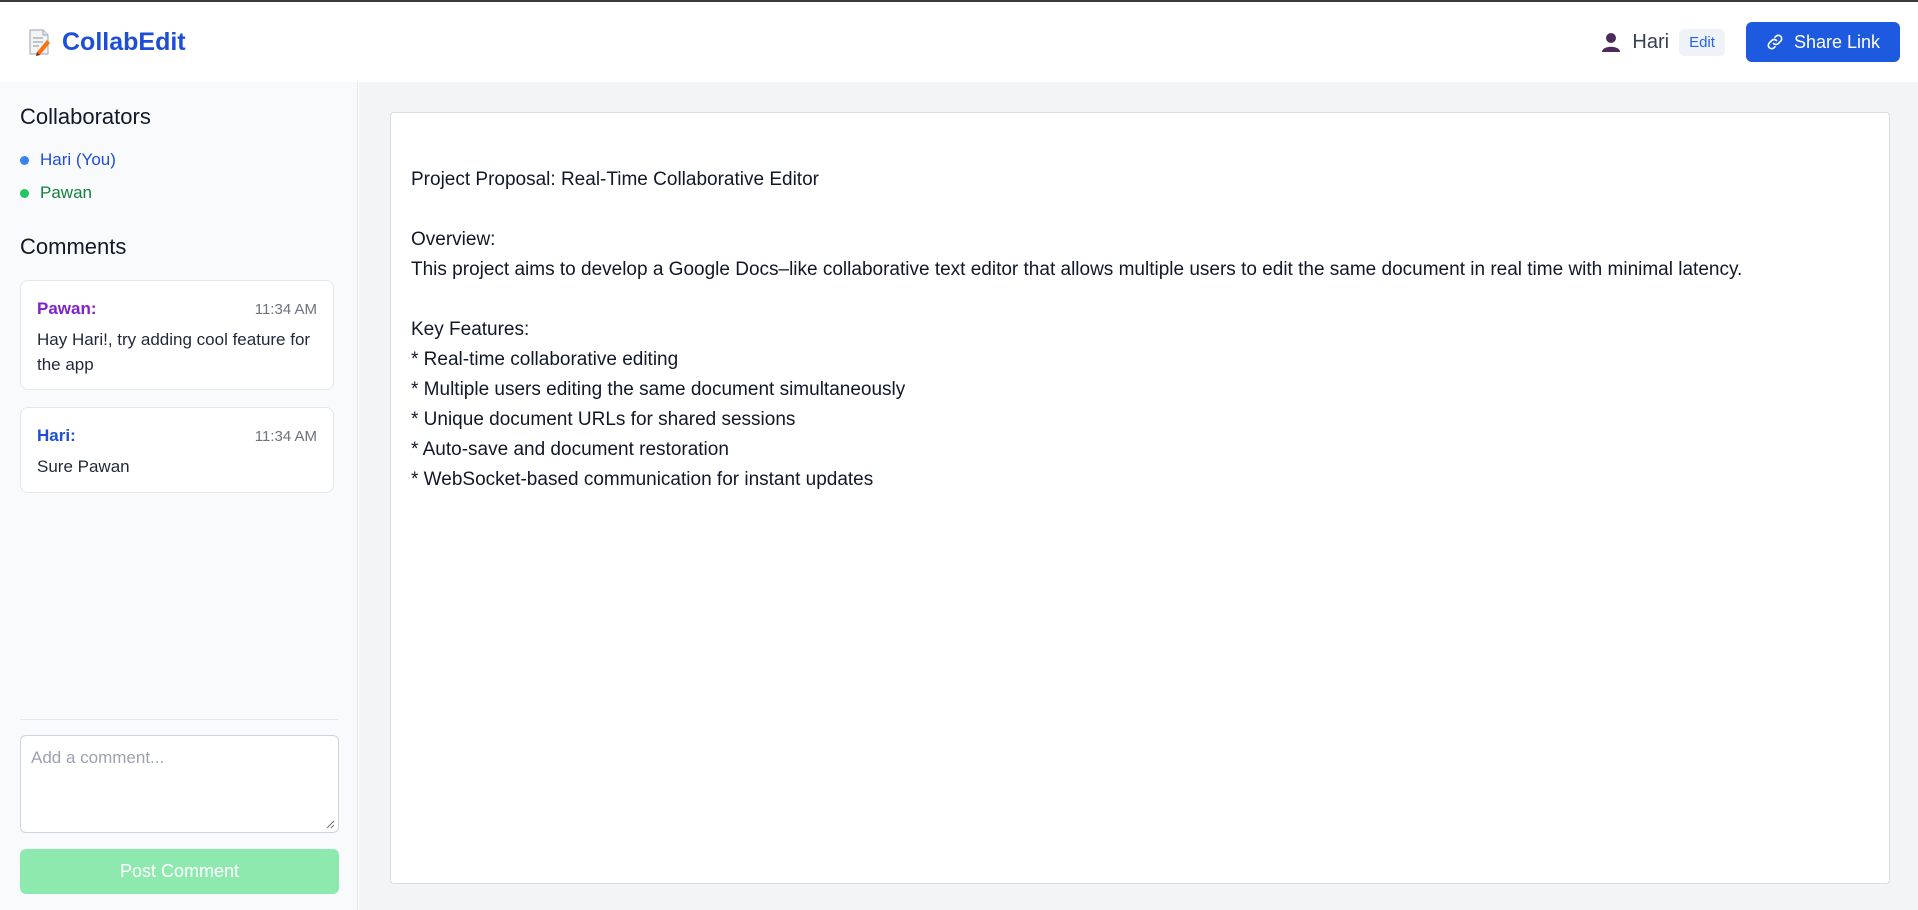 The width and height of the screenshot is (1918, 910). Describe the element at coordinates (1702, 42) in the screenshot. I see `role-badge: Edit` at that location.